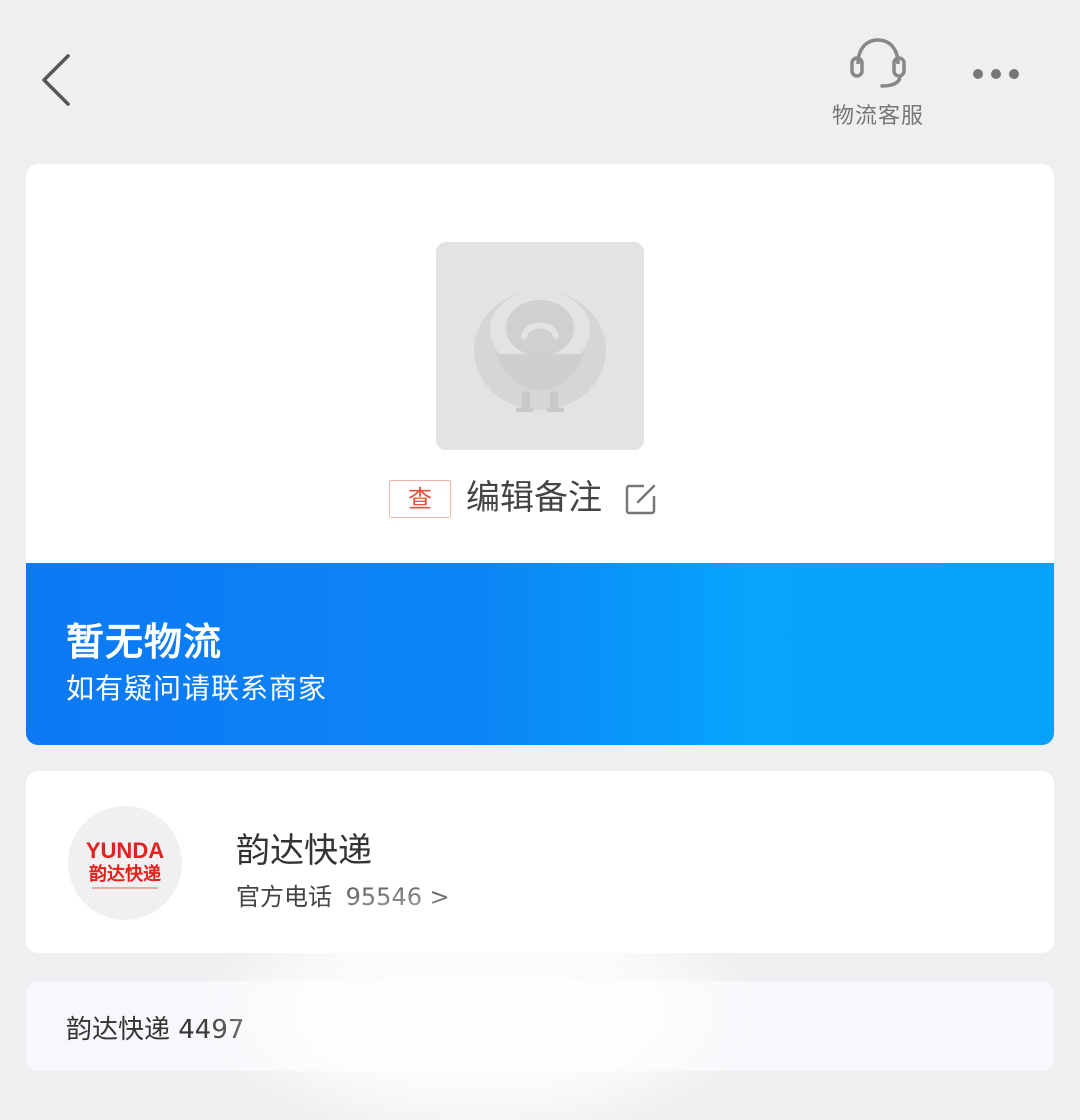  What do you see at coordinates (641, 499) in the screenshot?
I see `edit-icon` at bounding box center [641, 499].